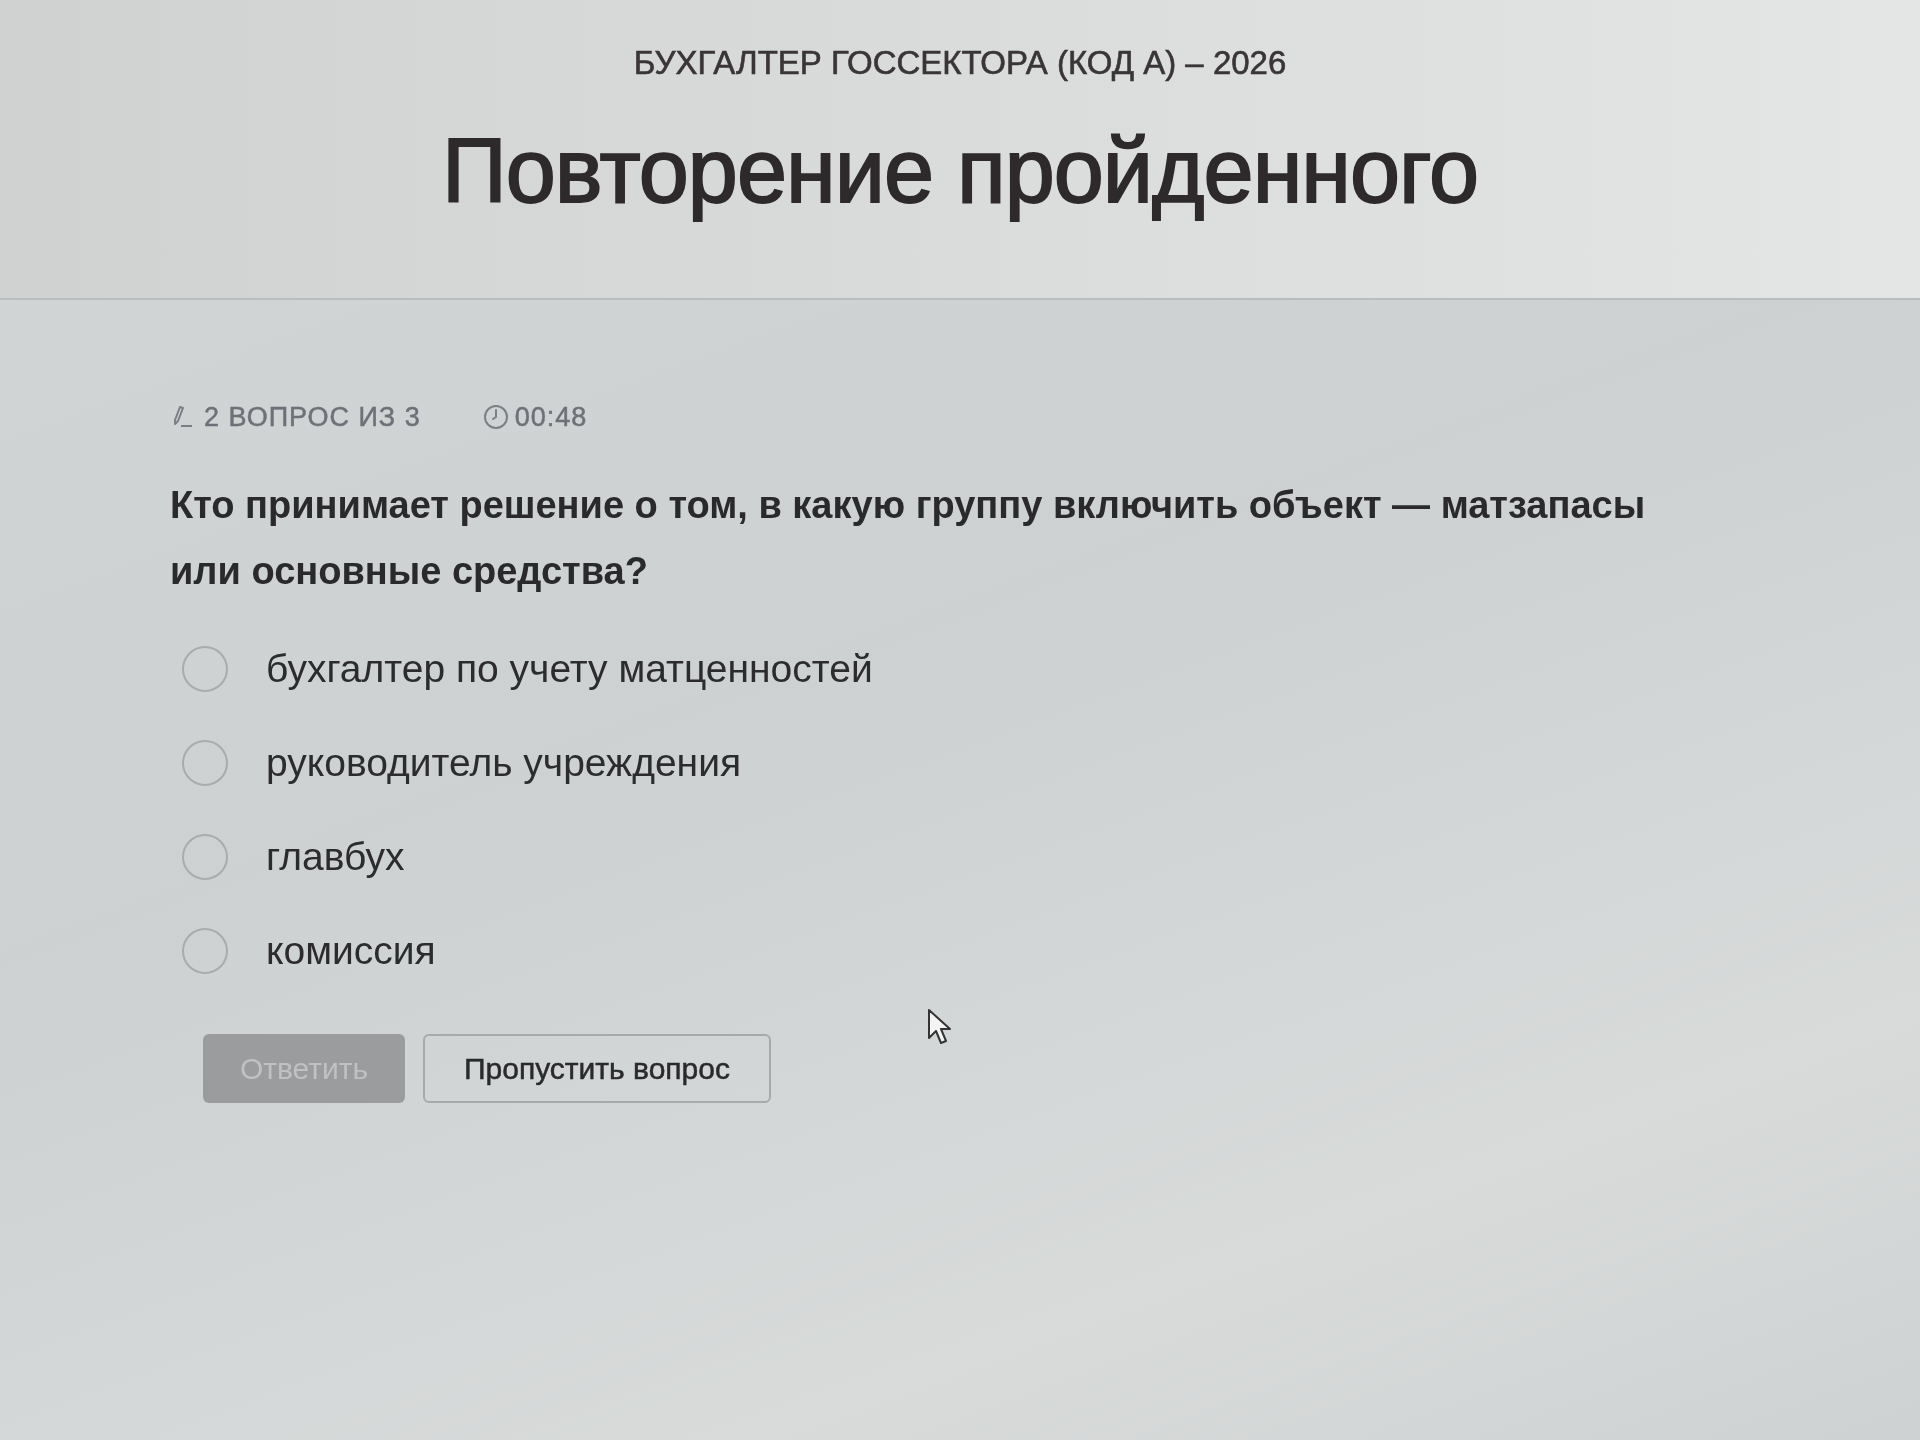 The height and width of the screenshot is (1440, 1920). Describe the element at coordinates (351, 951) in the screenshot. I see `answer-option: комиссия` at that location.